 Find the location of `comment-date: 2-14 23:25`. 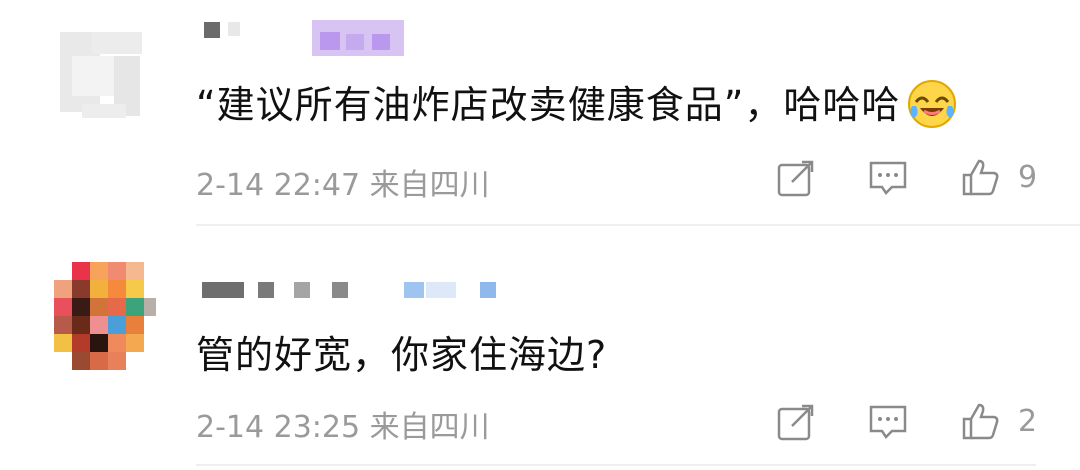

comment-date: 2-14 23:25 is located at coordinates (278, 427).